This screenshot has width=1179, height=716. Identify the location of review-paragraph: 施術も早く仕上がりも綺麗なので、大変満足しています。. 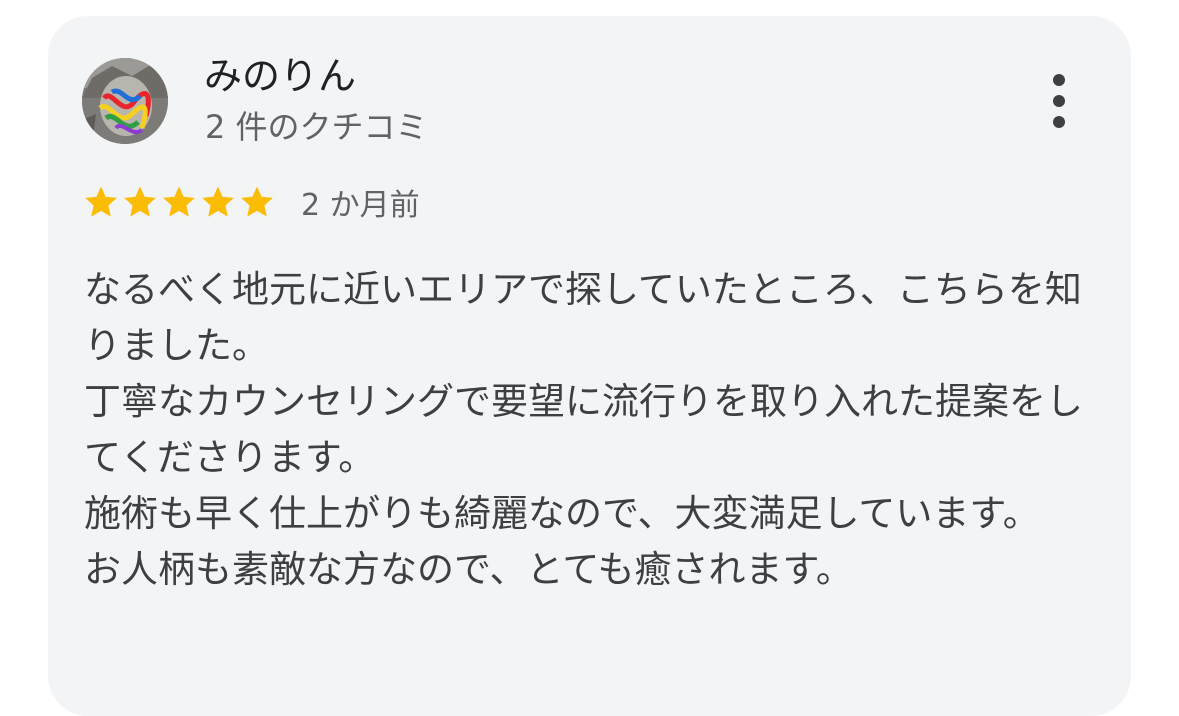
(562, 513).